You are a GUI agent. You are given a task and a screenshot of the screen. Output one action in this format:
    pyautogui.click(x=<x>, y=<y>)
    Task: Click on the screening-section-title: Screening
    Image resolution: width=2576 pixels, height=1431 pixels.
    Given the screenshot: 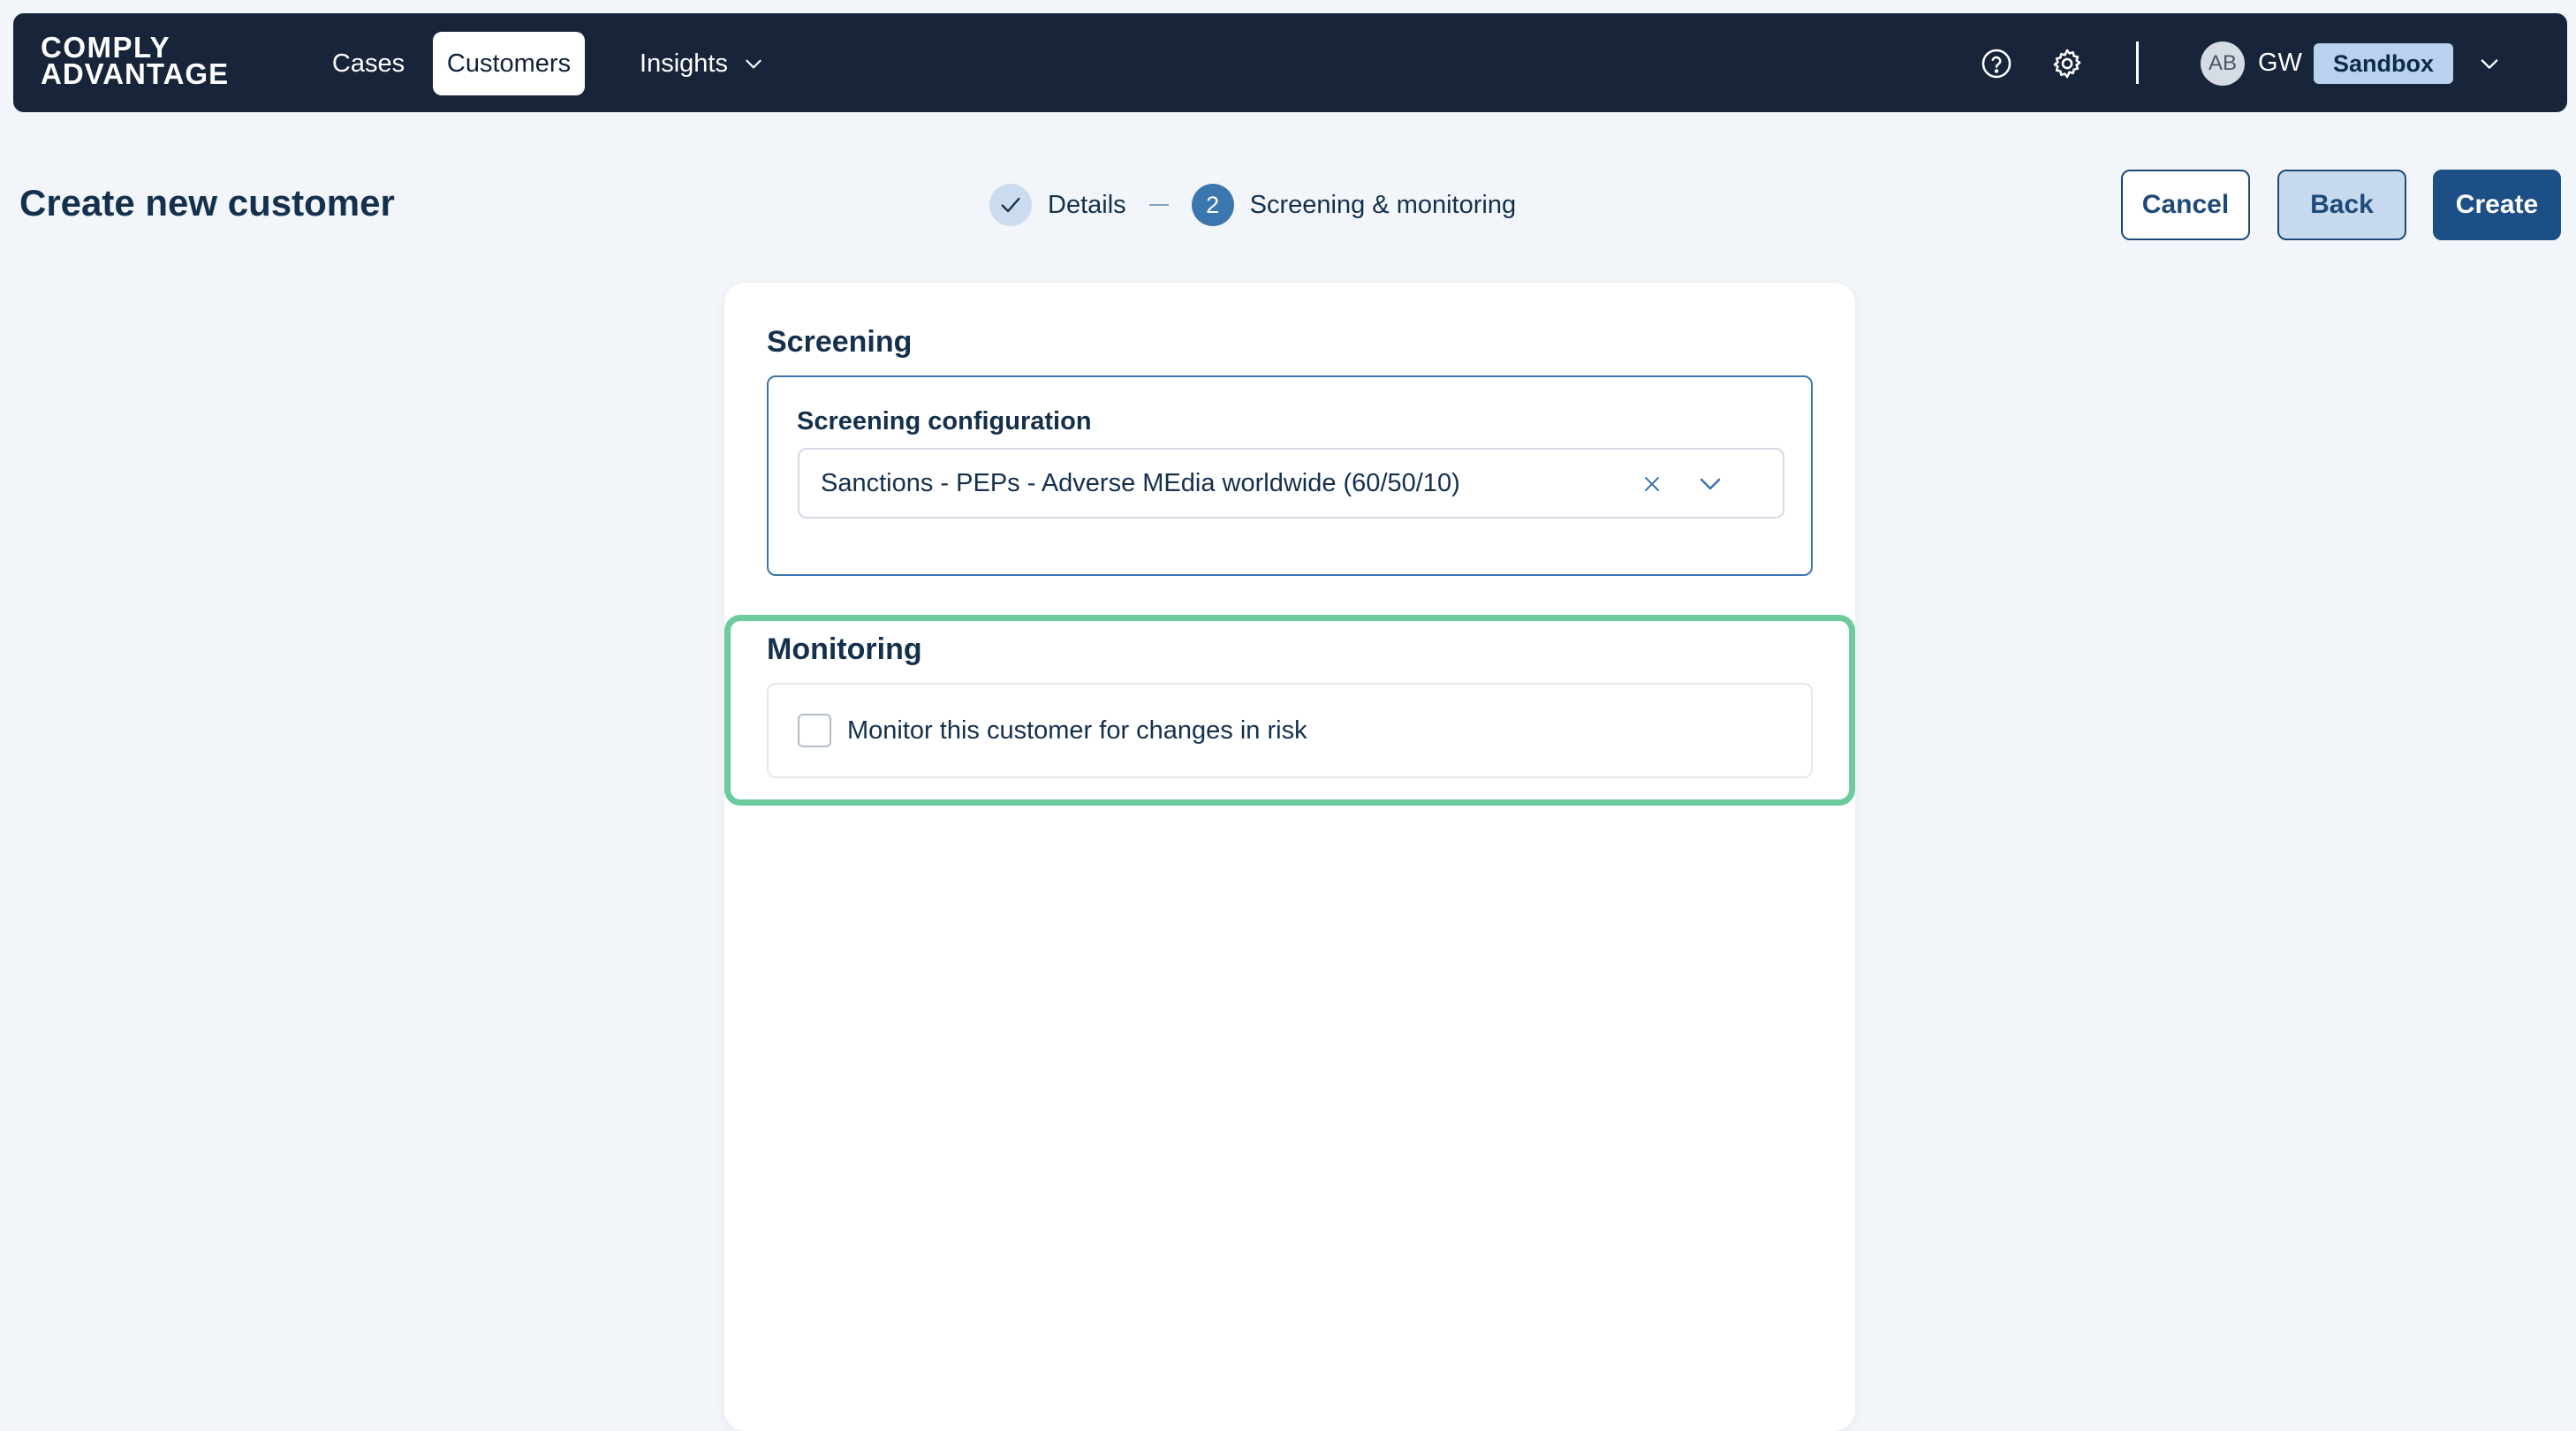 What is the action you would take?
    pyautogui.click(x=840, y=342)
    